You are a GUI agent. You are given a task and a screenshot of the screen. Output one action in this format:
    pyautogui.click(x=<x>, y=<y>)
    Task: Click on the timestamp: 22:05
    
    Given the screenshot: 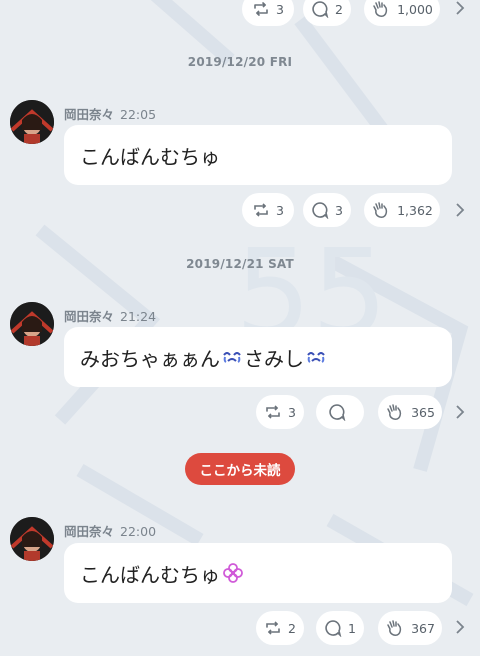 What is the action you would take?
    pyautogui.click(x=138, y=114)
    